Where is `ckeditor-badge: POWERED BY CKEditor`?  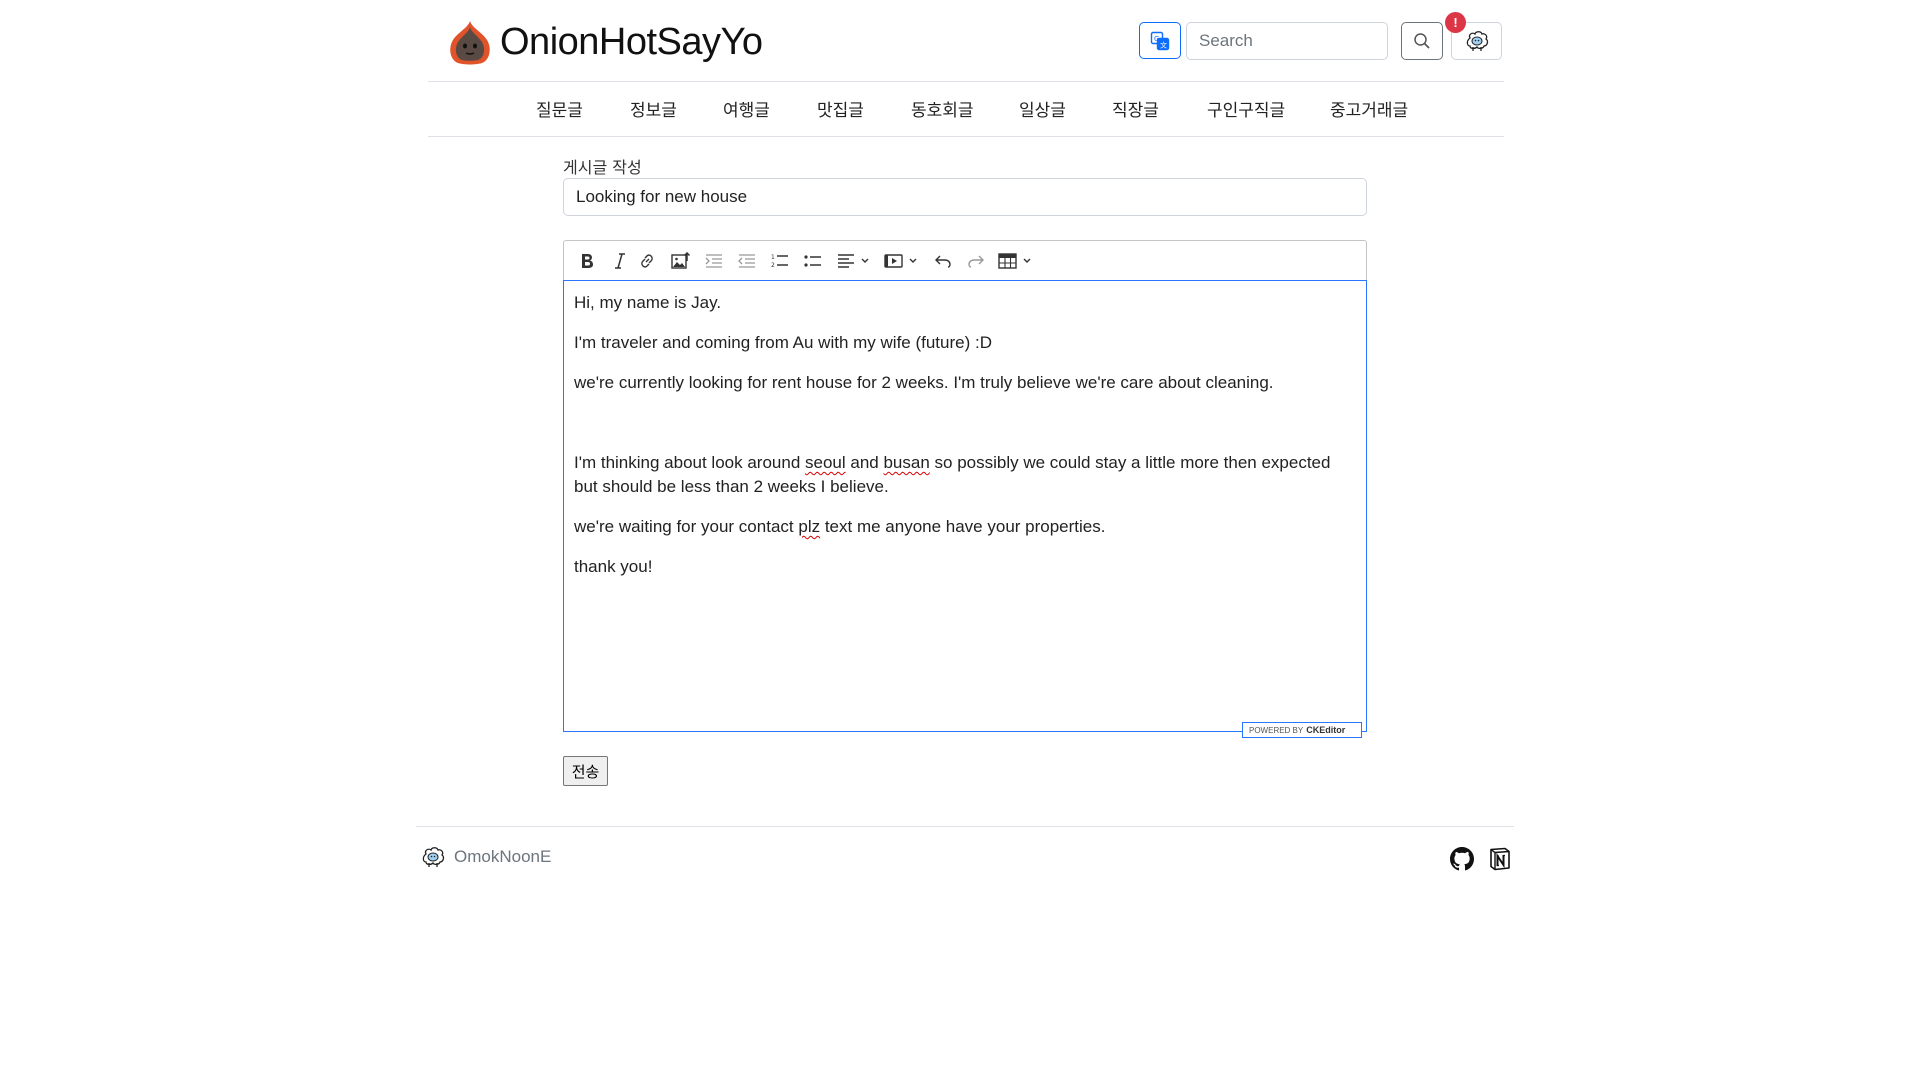 ckeditor-badge: POWERED BY CKEditor is located at coordinates (1302, 730).